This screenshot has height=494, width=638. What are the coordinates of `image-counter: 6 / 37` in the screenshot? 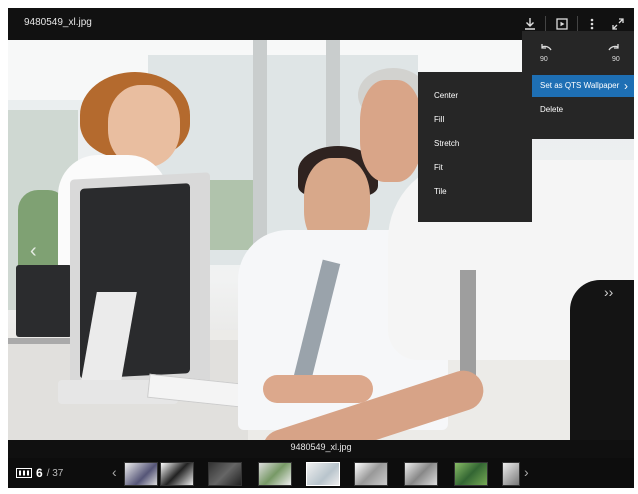 It's located at (39, 473).